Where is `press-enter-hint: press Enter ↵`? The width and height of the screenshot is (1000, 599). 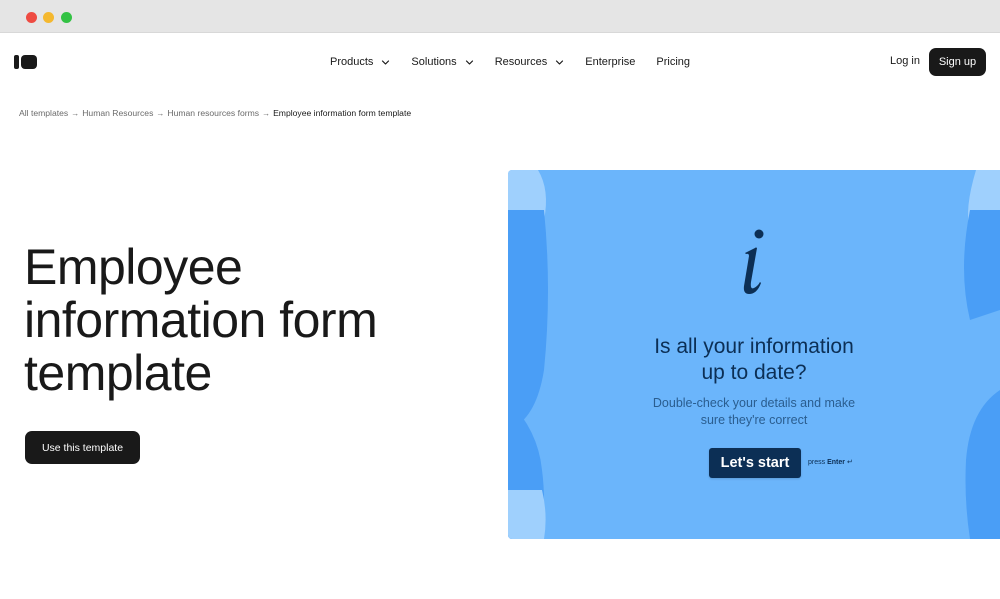
press-enter-hint: press Enter ↵ is located at coordinates (830, 462).